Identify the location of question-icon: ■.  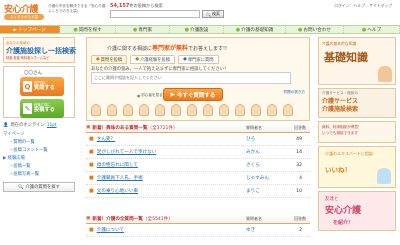
(91, 165).